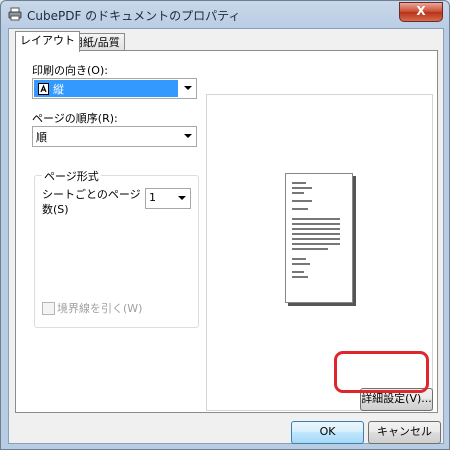  Describe the element at coordinates (91, 194) in the screenshot. I see `pages-per-sheet-label: シートごとのページ` at that location.